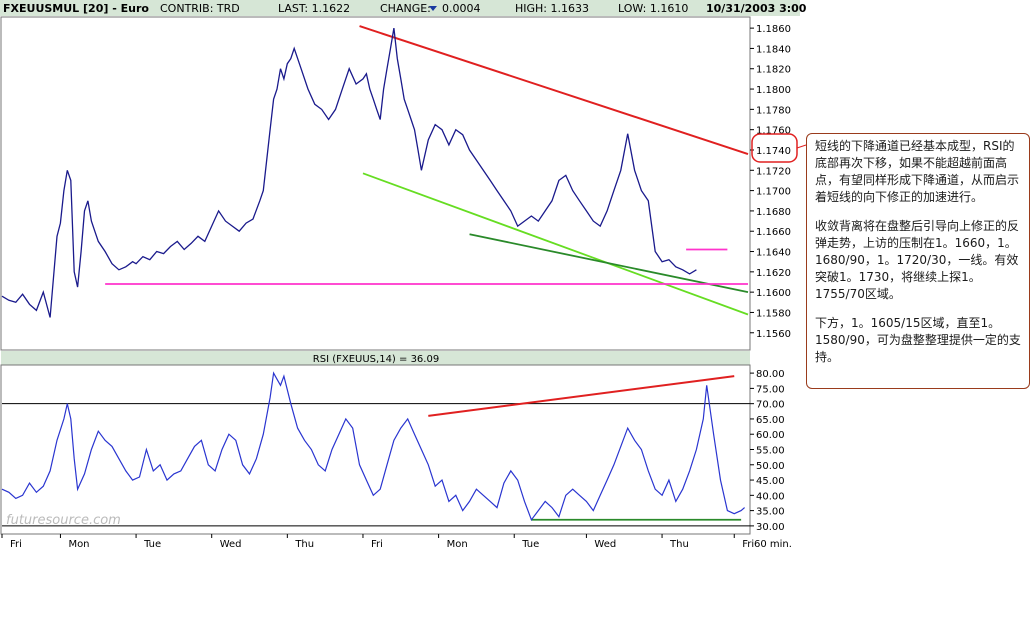  I want to click on y-tick-label: 1.1800, so click(773, 90).